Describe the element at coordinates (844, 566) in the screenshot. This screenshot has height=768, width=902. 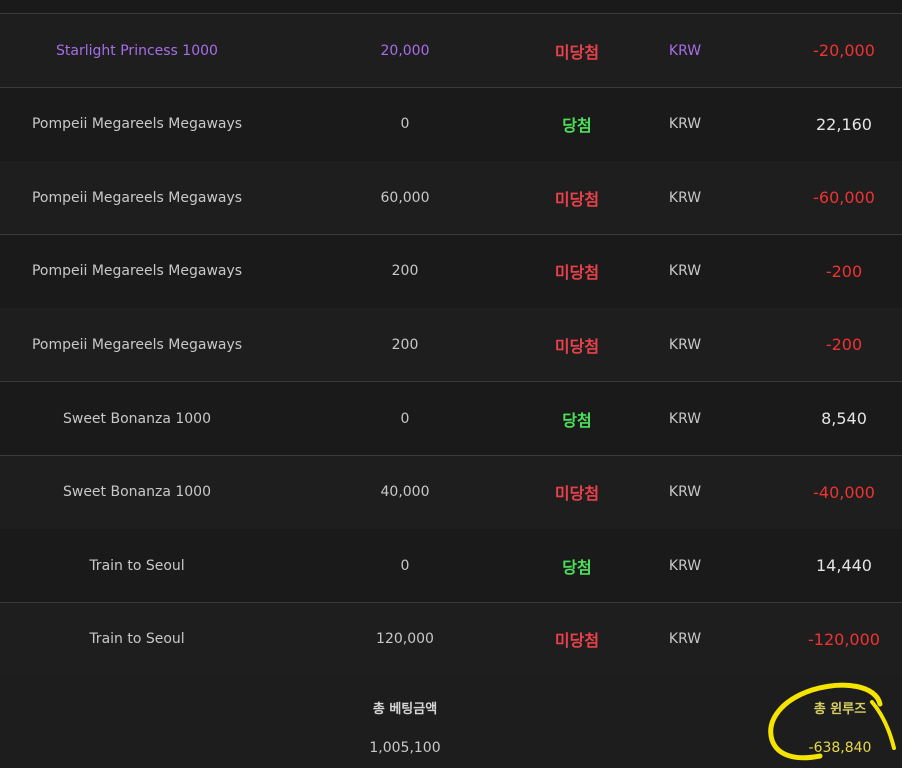
I see `winloss-cell: 14,440` at that location.